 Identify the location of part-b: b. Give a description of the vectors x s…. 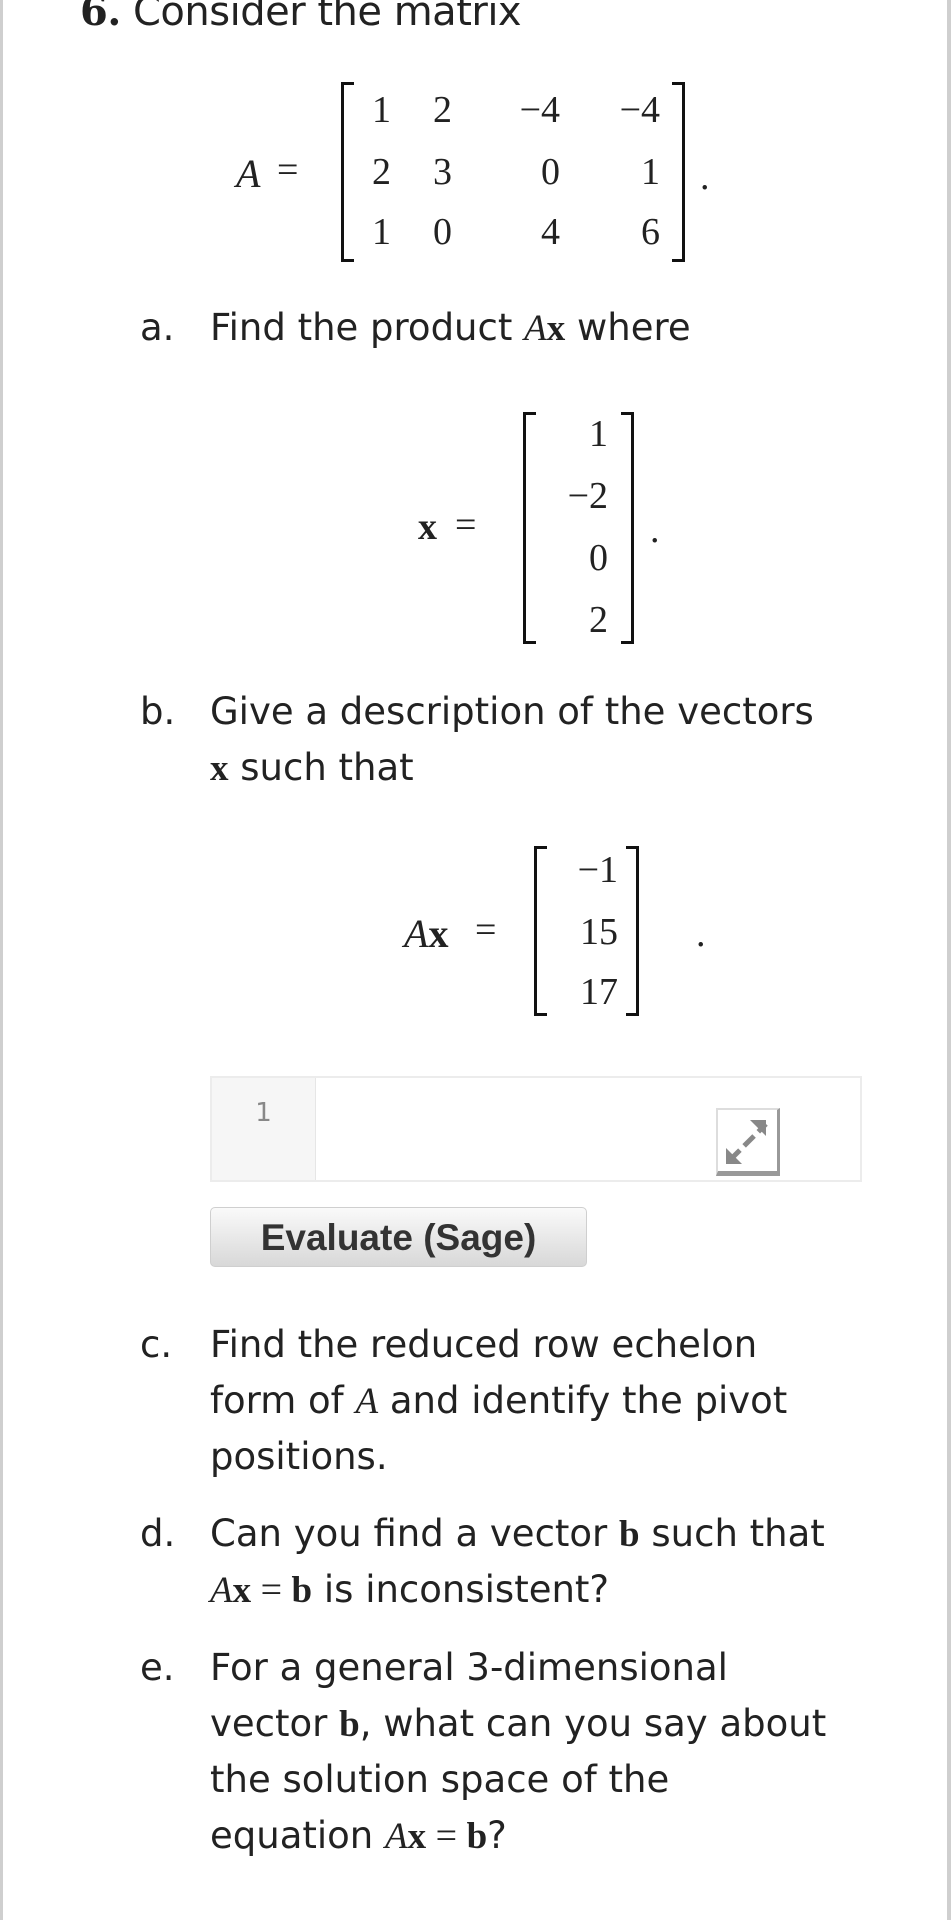
(520, 745).